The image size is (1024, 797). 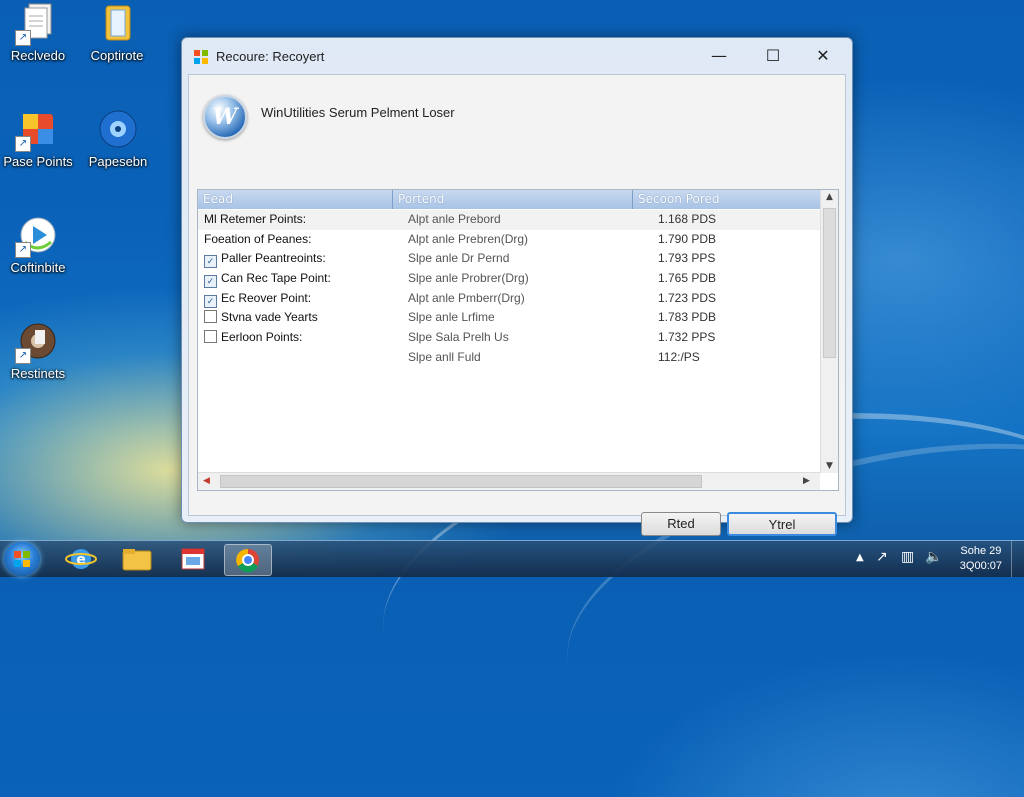 I want to click on media-player-icon: ↗, so click(x=37, y=236).